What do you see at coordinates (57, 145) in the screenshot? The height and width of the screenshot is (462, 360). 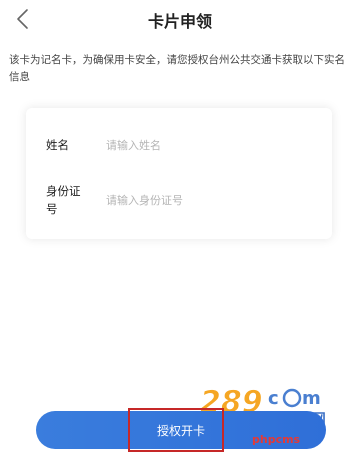 I see `name-label: 姓名` at bounding box center [57, 145].